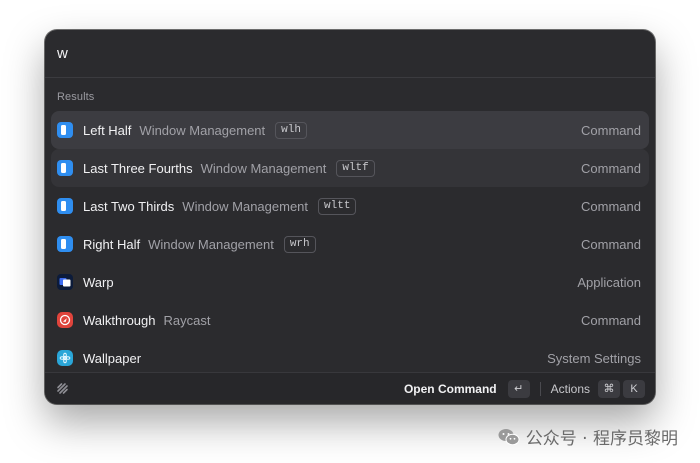 The image size is (700, 463). Describe the element at coordinates (138, 168) in the screenshot. I see `result-title: Last Three Fourths` at that location.